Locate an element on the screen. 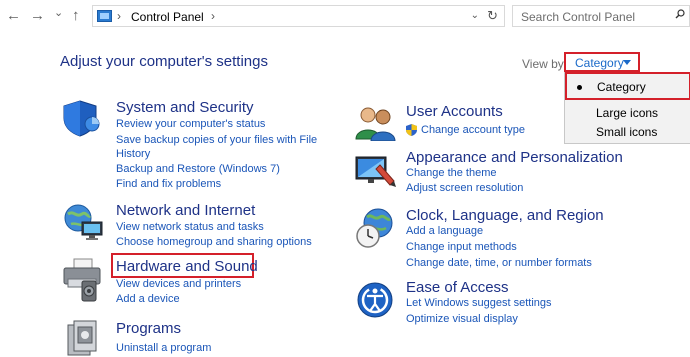 Image resolution: width=690 pixels, height=357 pixels. category-clock-language-region: Clock, Language, and Region is located at coordinates (505, 215).